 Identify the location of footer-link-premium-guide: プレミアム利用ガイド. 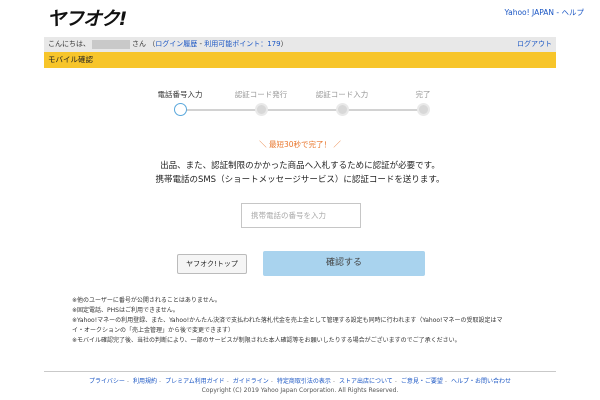
(195, 381).